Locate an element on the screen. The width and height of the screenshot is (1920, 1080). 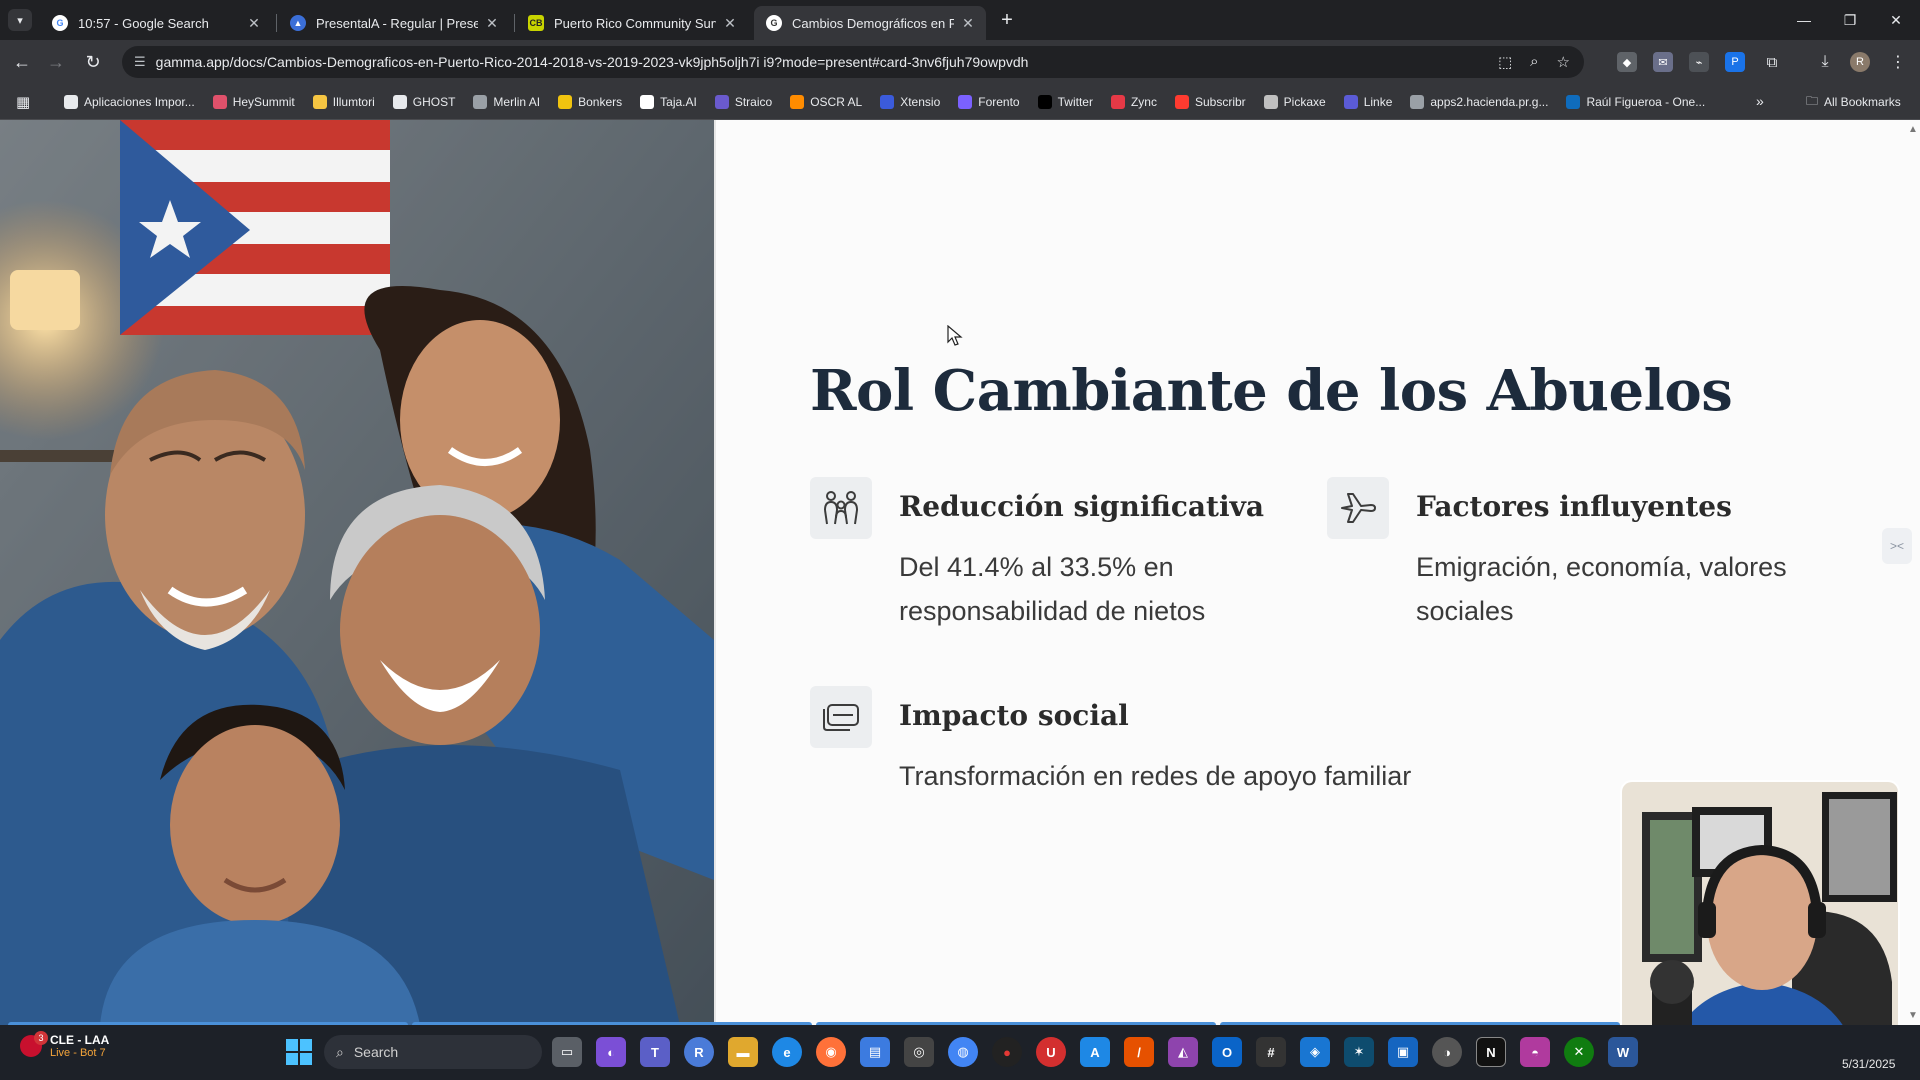
scroll-down-icon: ▼ is located at coordinates (1913, 1015).